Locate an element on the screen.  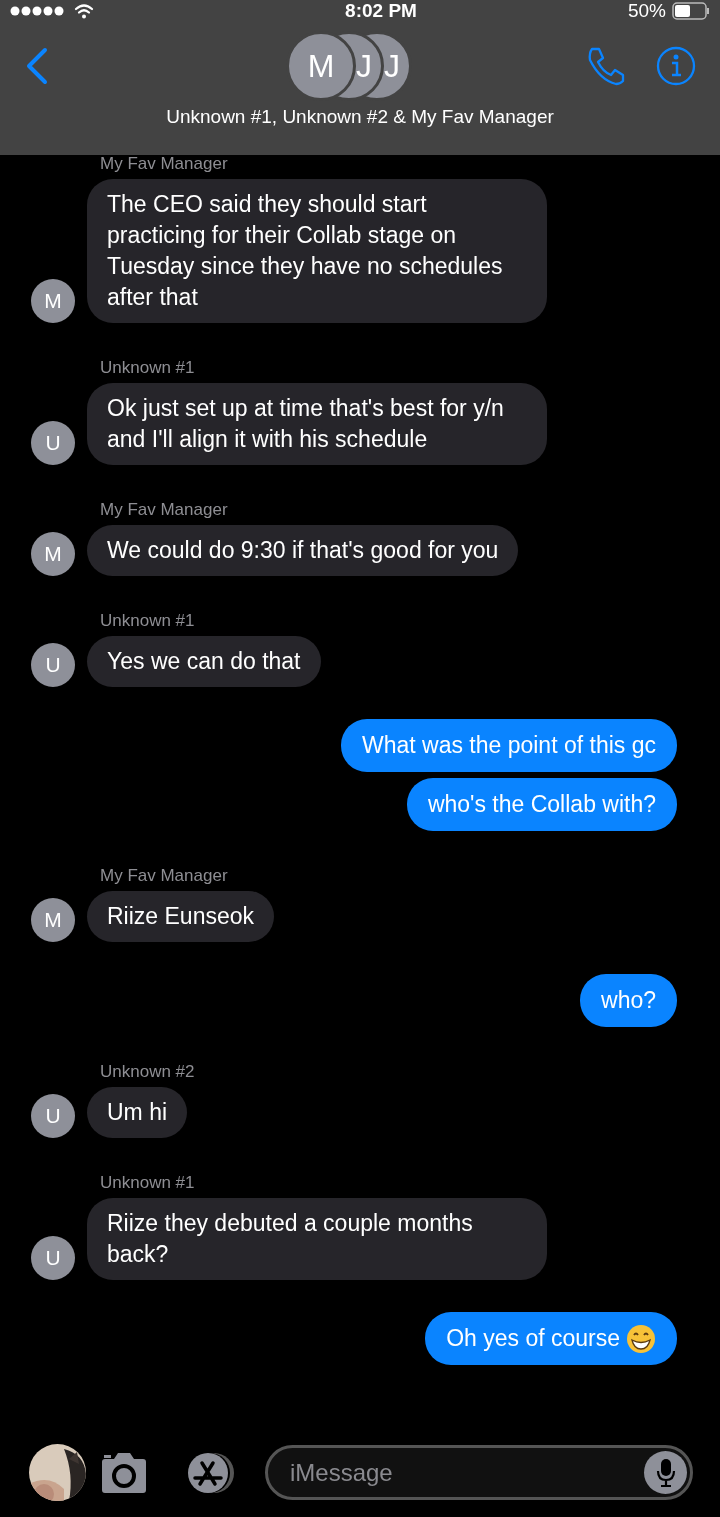
status-time: 8:02 PM is located at coordinates (381, 11).